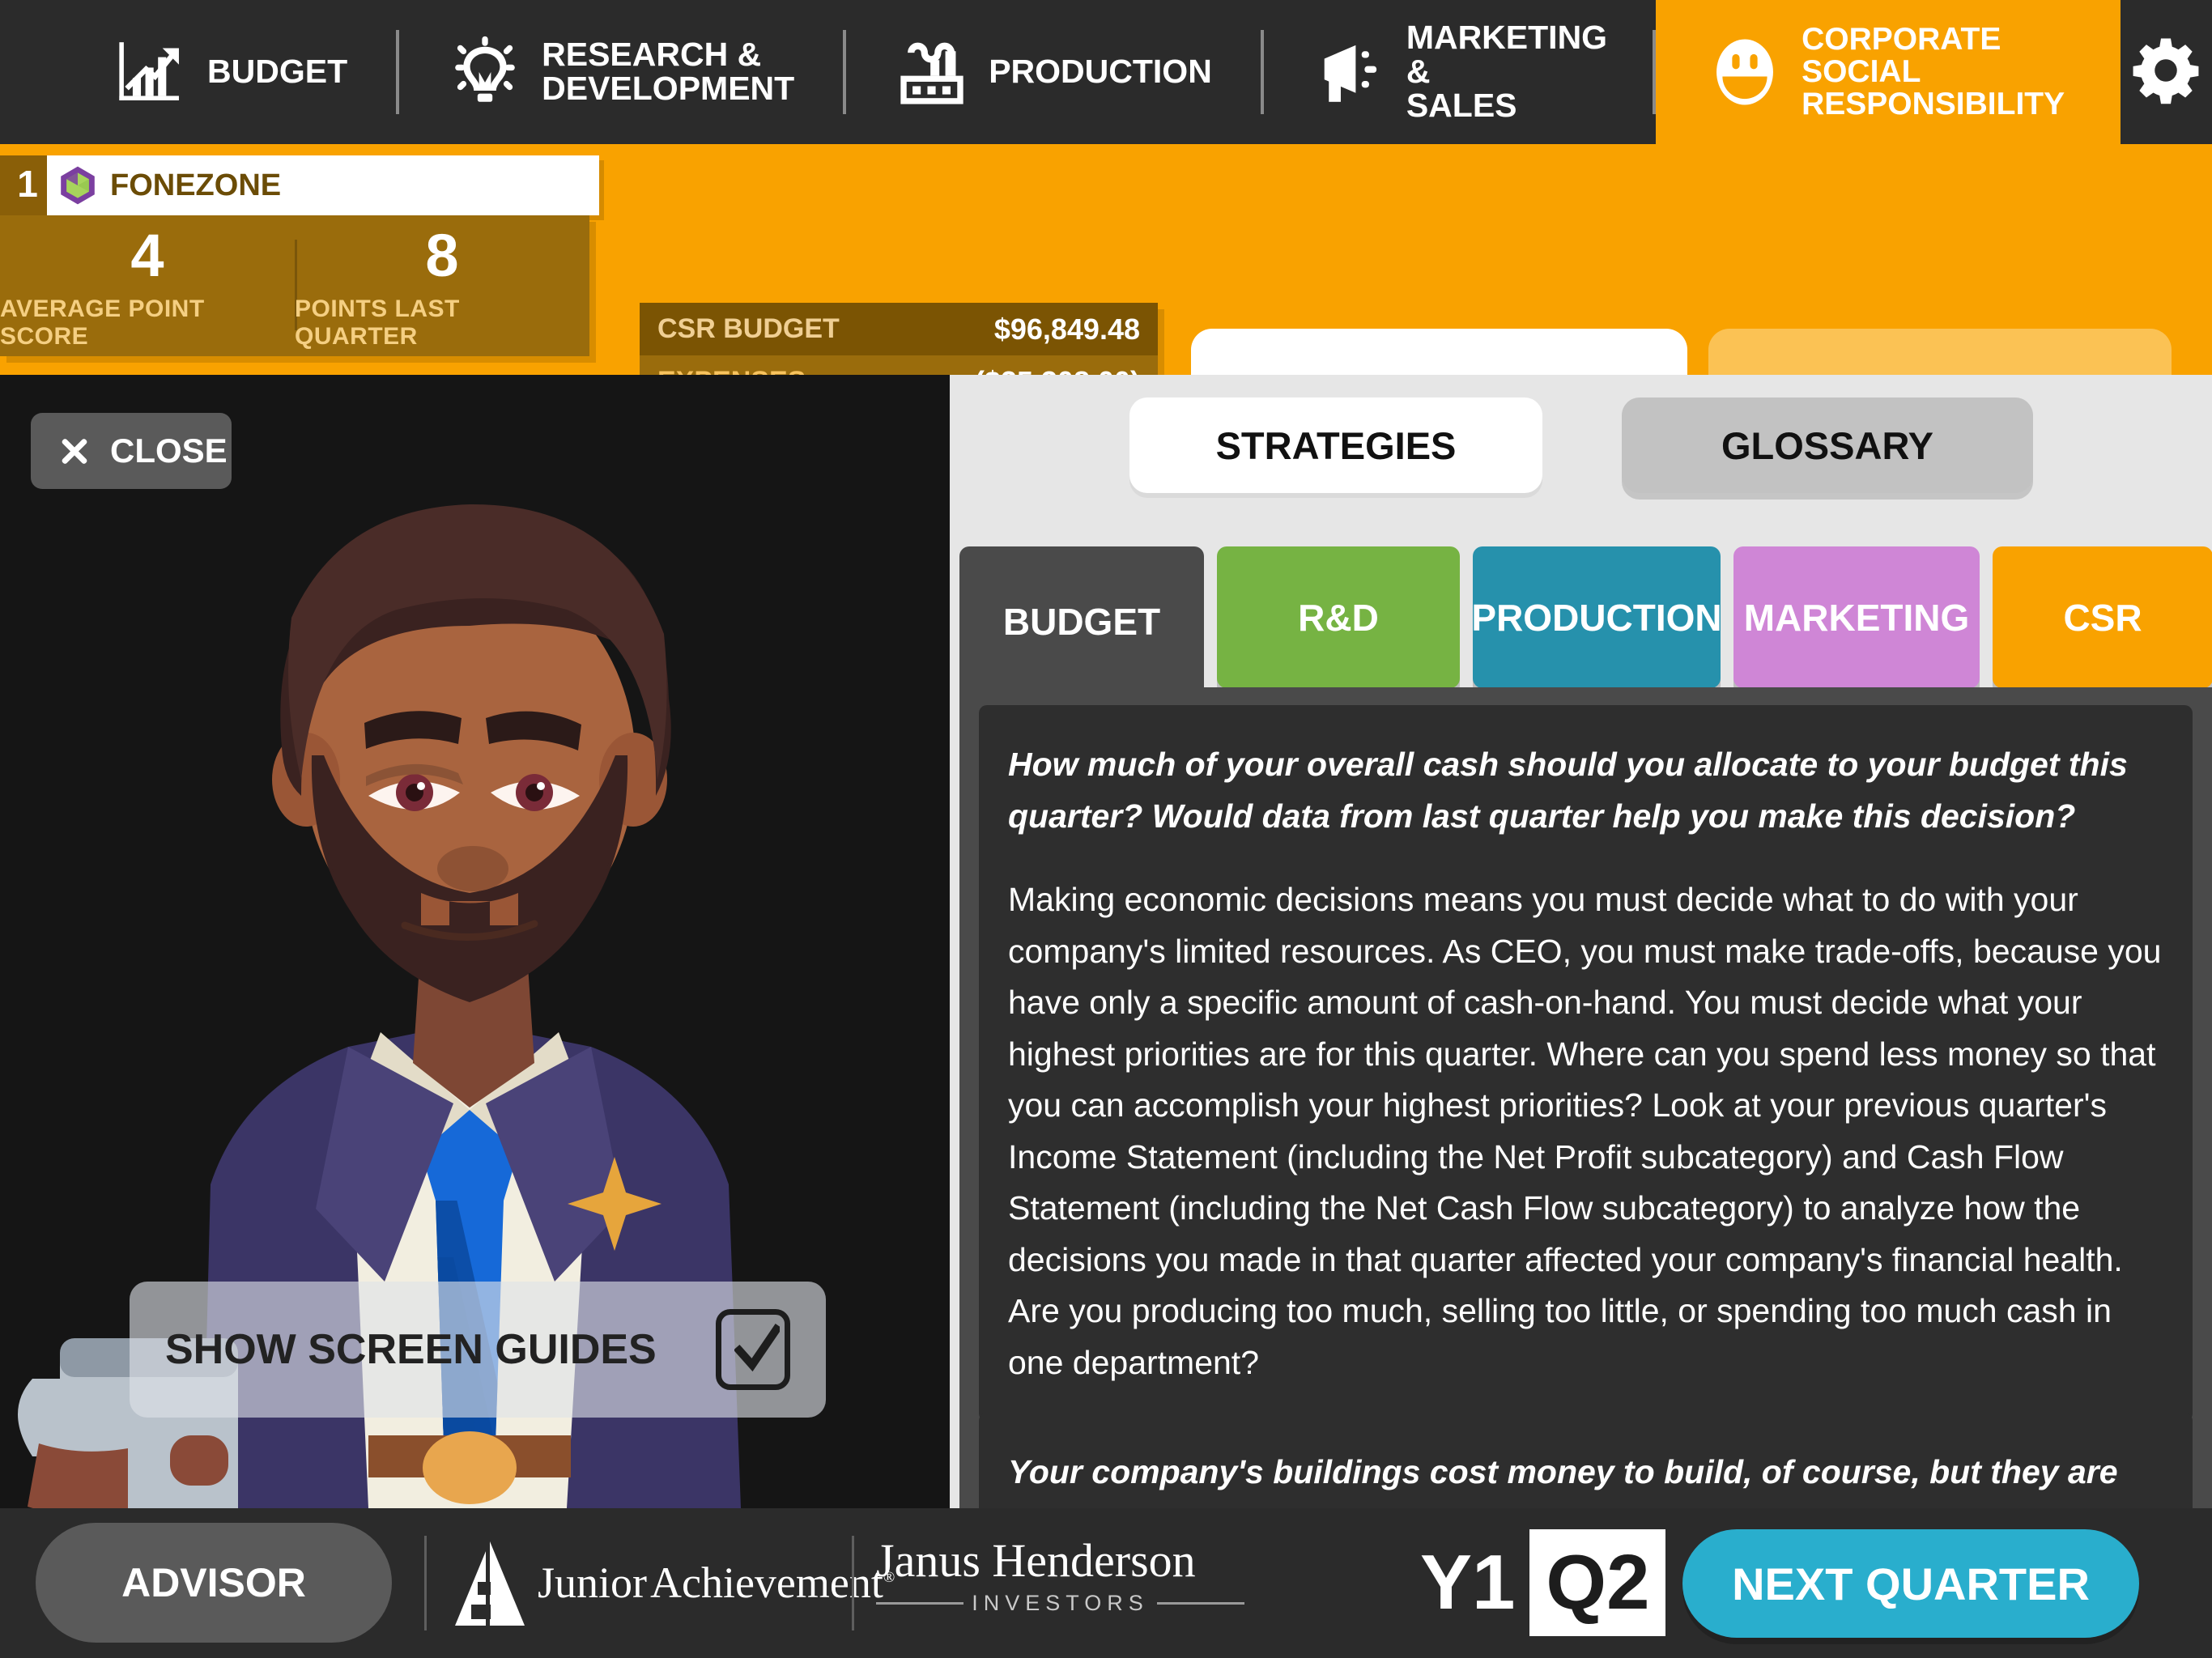 This screenshot has width=2212, height=1658. I want to click on show-screen-guides-label: SHOW SCREEN GUIDES, so click(411, 1349).